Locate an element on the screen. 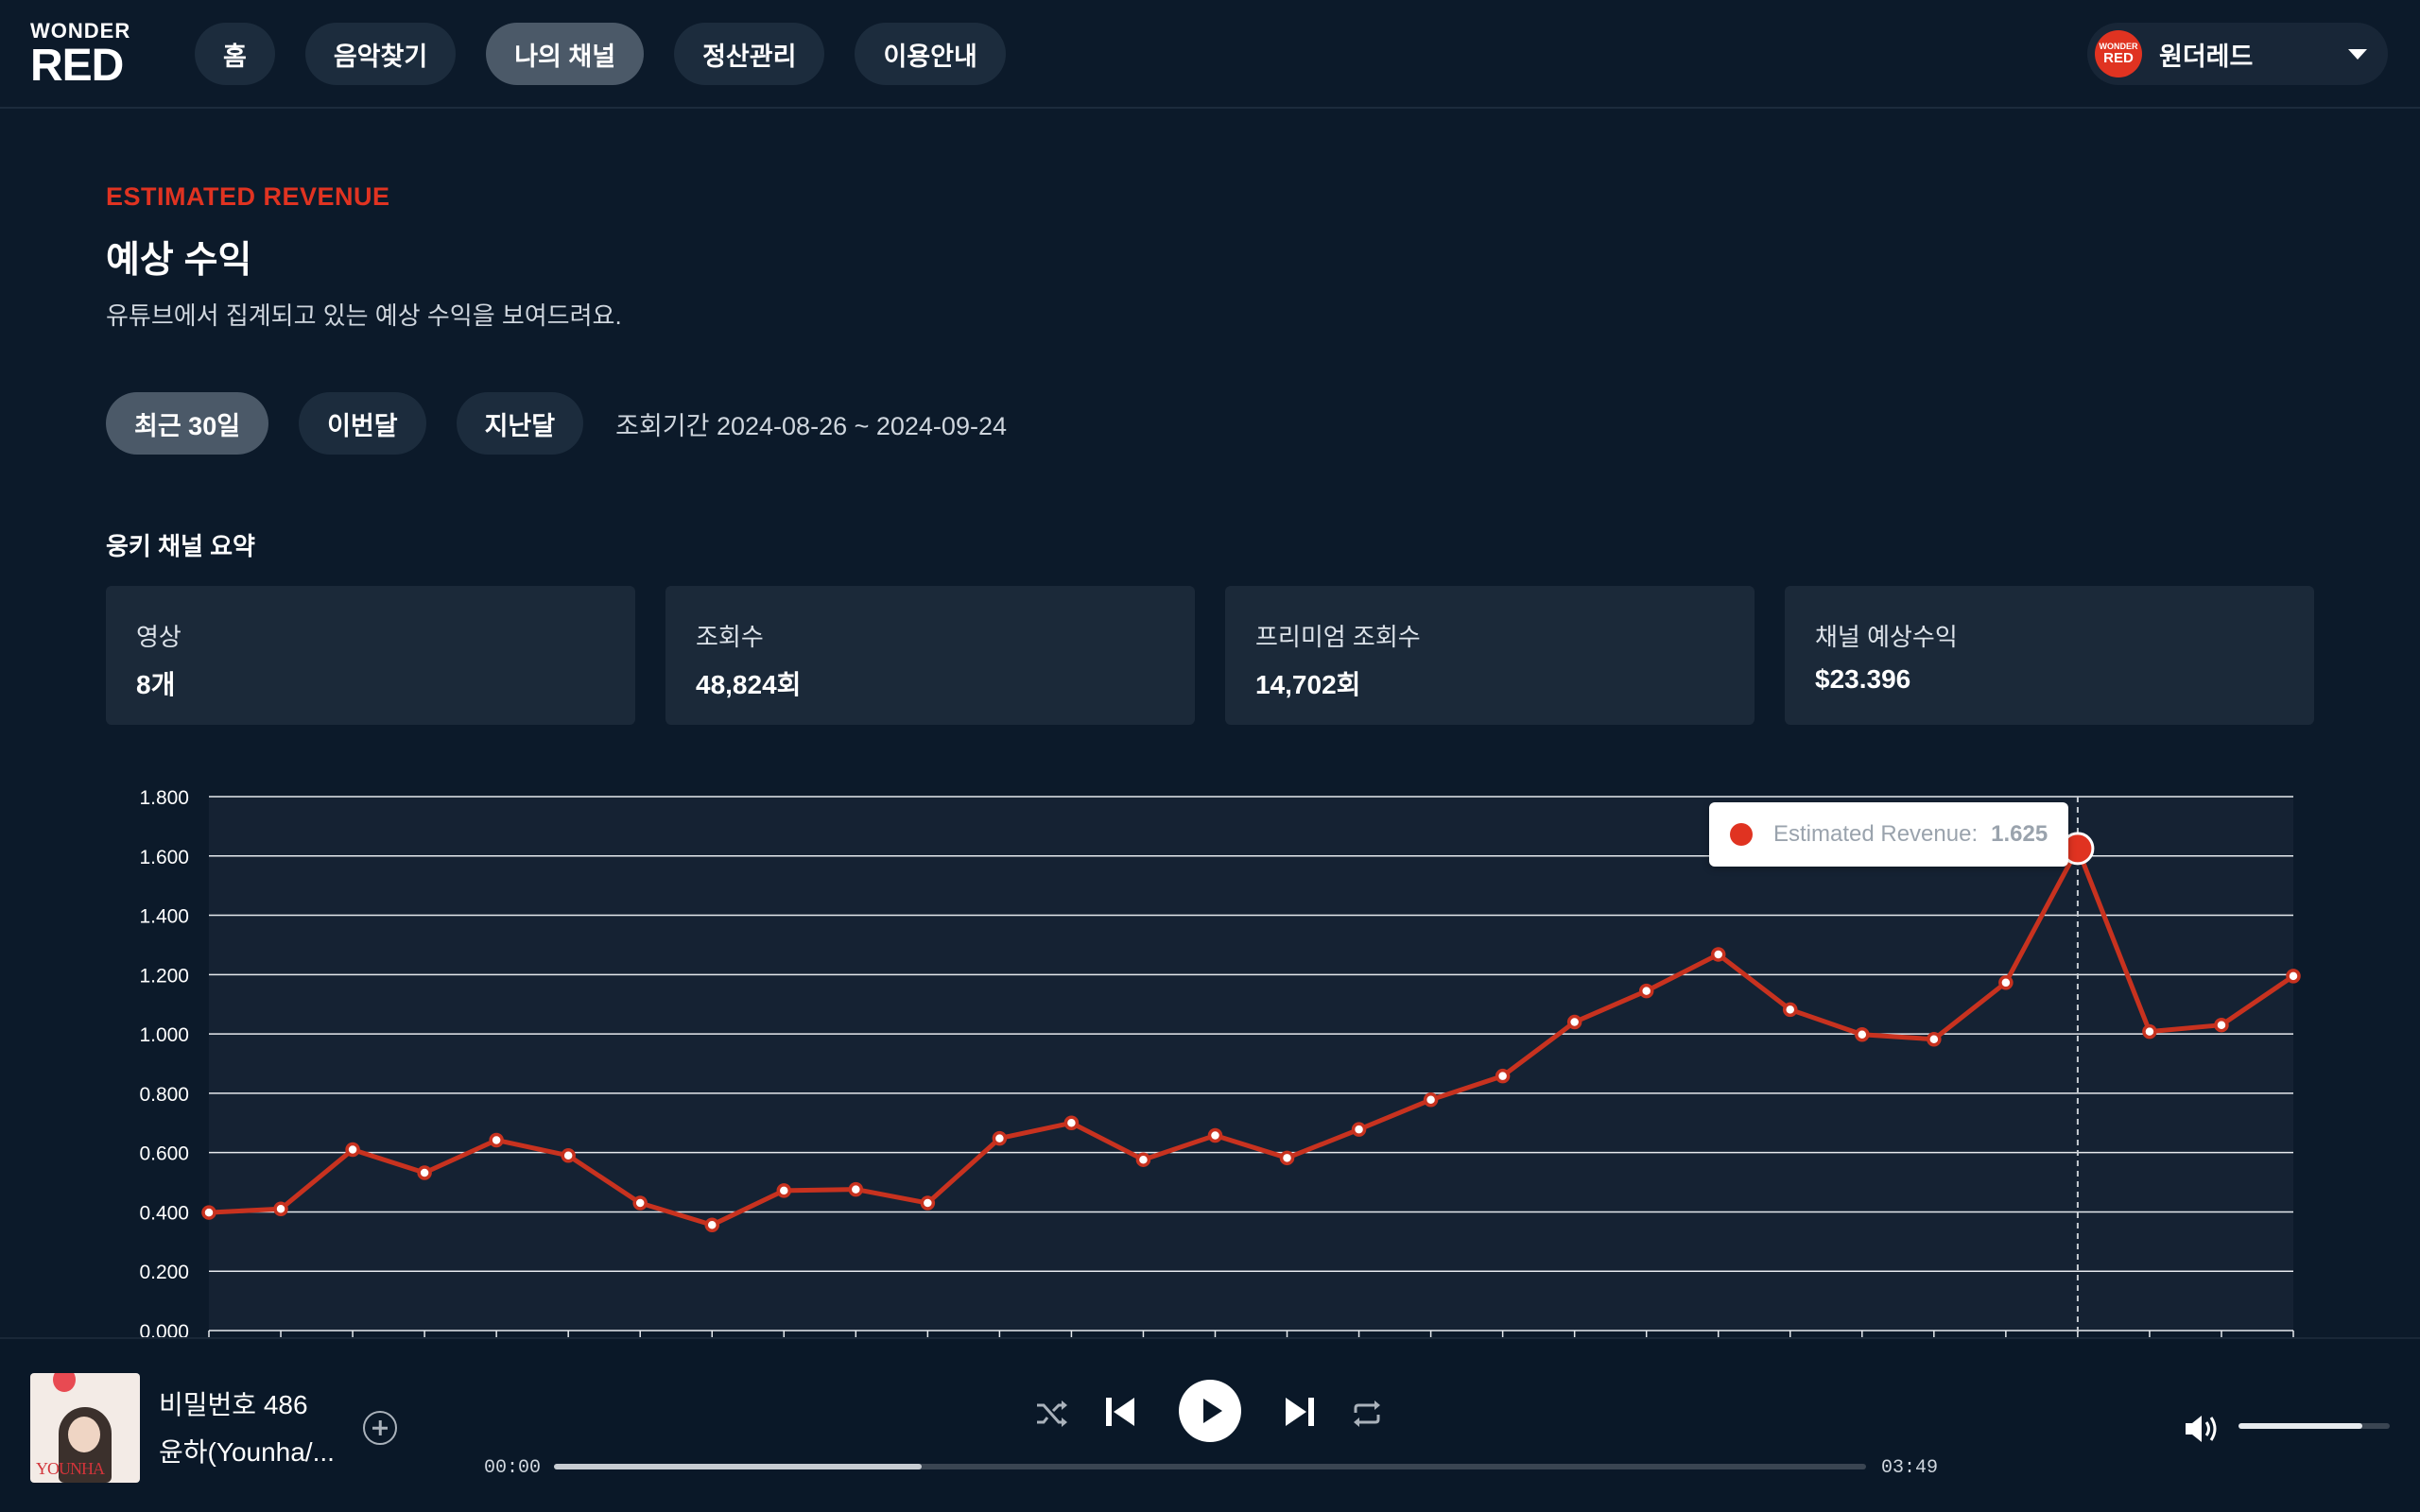 This screenshot has height=1512, width=2420. y-tick-label: 0.200 is located at coordinates (164, 1272).